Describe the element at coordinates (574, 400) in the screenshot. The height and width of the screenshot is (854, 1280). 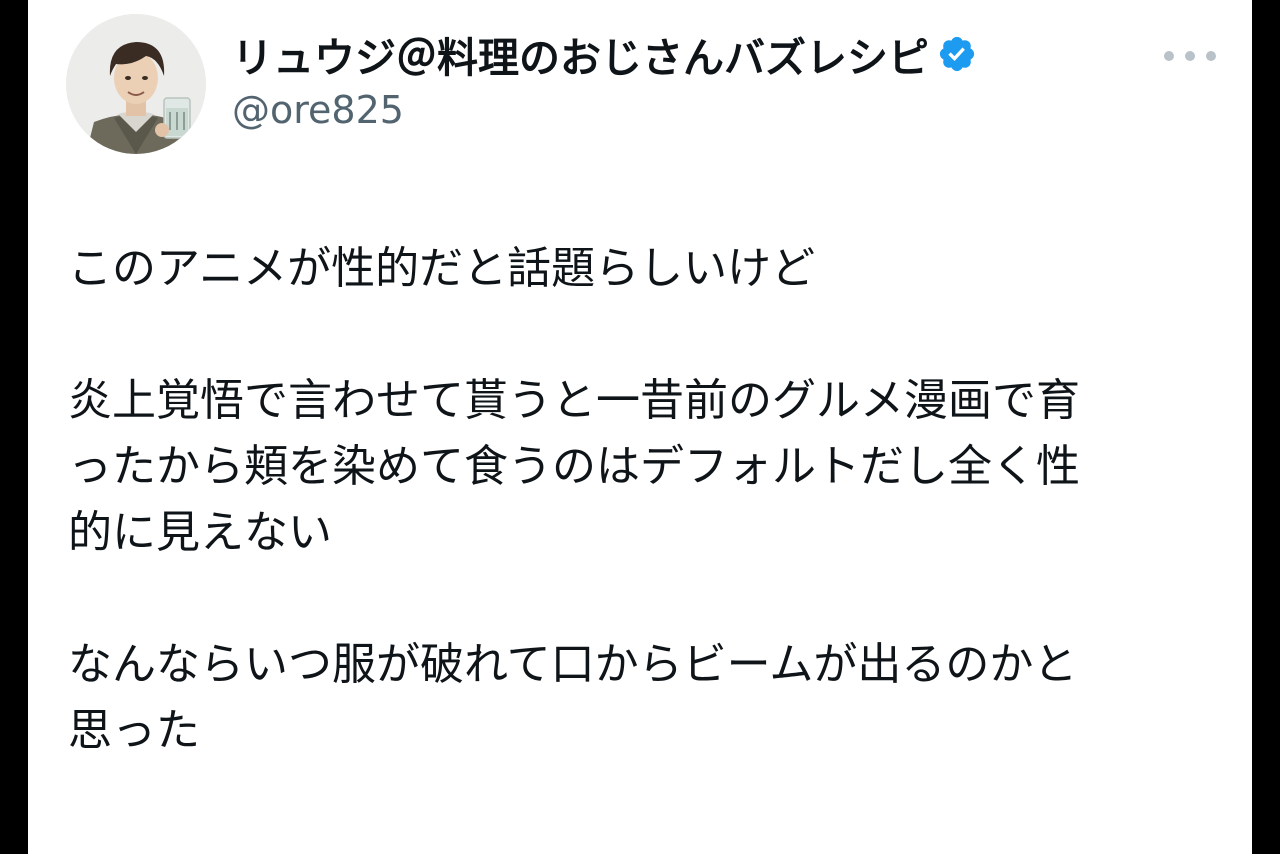
I see `tweet-line: 炎上覚悟で言わせて貰うと一昔前のグルメ漫画で育` at that location.